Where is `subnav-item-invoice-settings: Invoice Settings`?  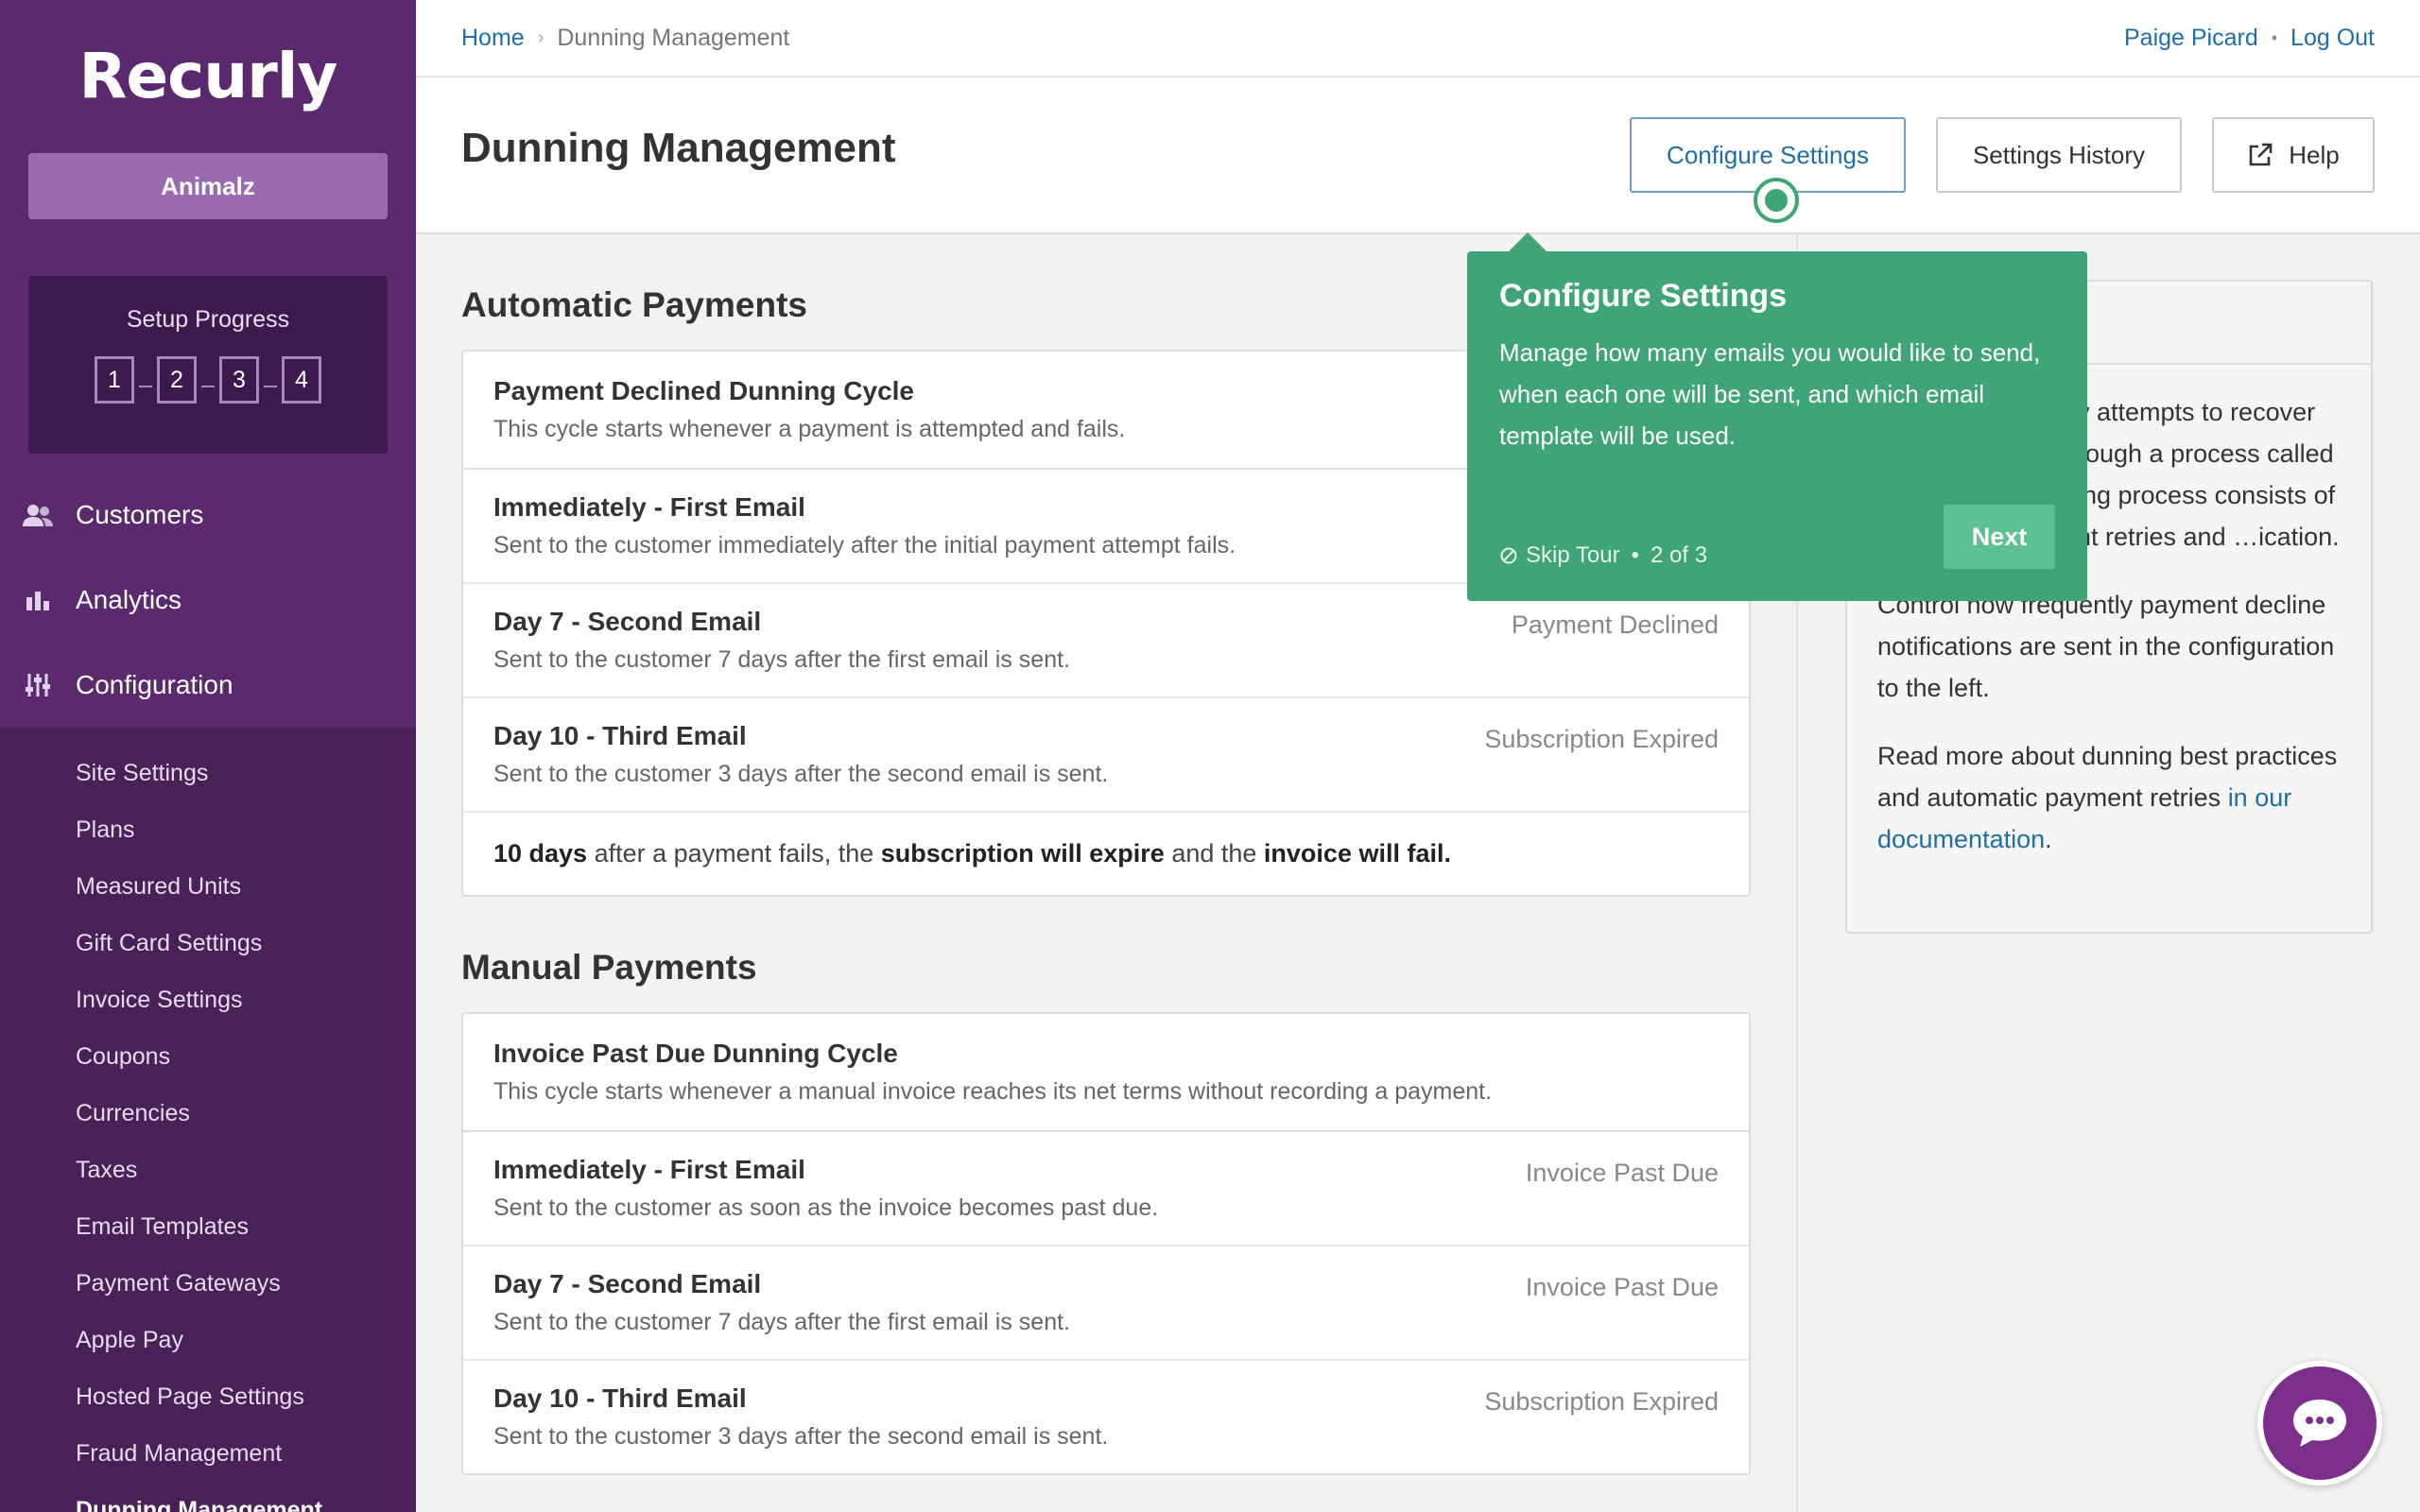
subnav-item-invoice-settings: Invoice Settings is located at coordinates (208, 999).